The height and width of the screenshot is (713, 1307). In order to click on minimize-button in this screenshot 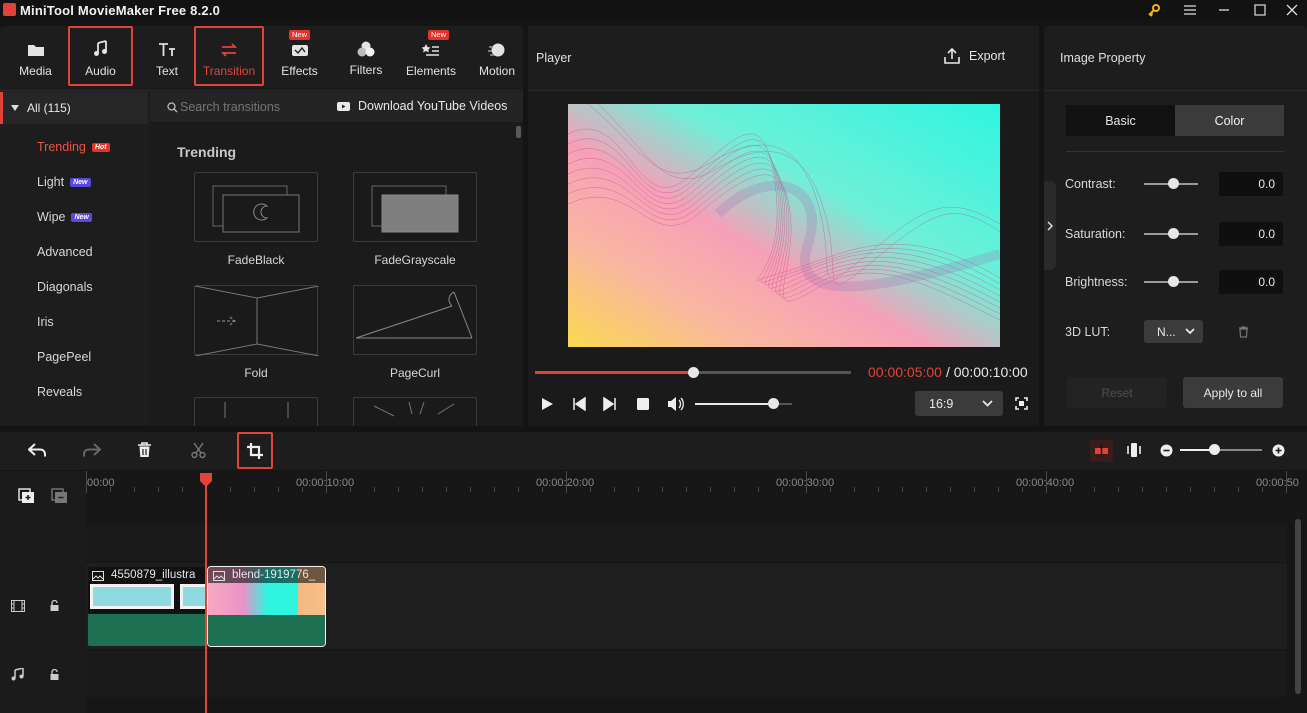, I will do `click(1224, 10)`.